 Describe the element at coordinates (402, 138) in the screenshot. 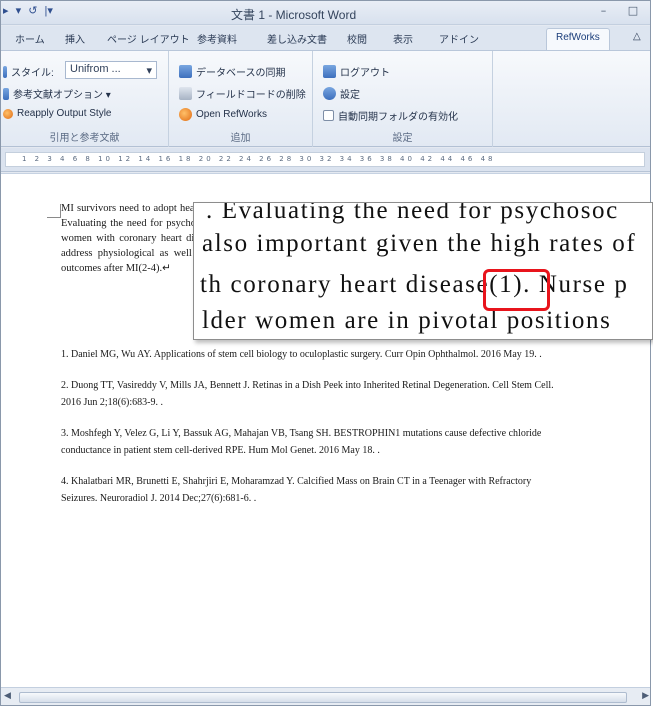

I see `settings-group-label: 設定` at that location.